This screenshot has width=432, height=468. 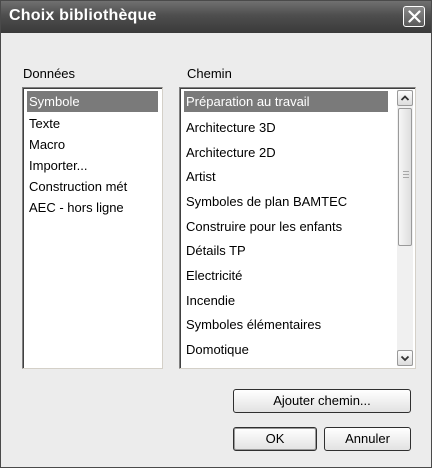 I want to click on donnees-item-macro: Macro, so click(x=47, y=144).